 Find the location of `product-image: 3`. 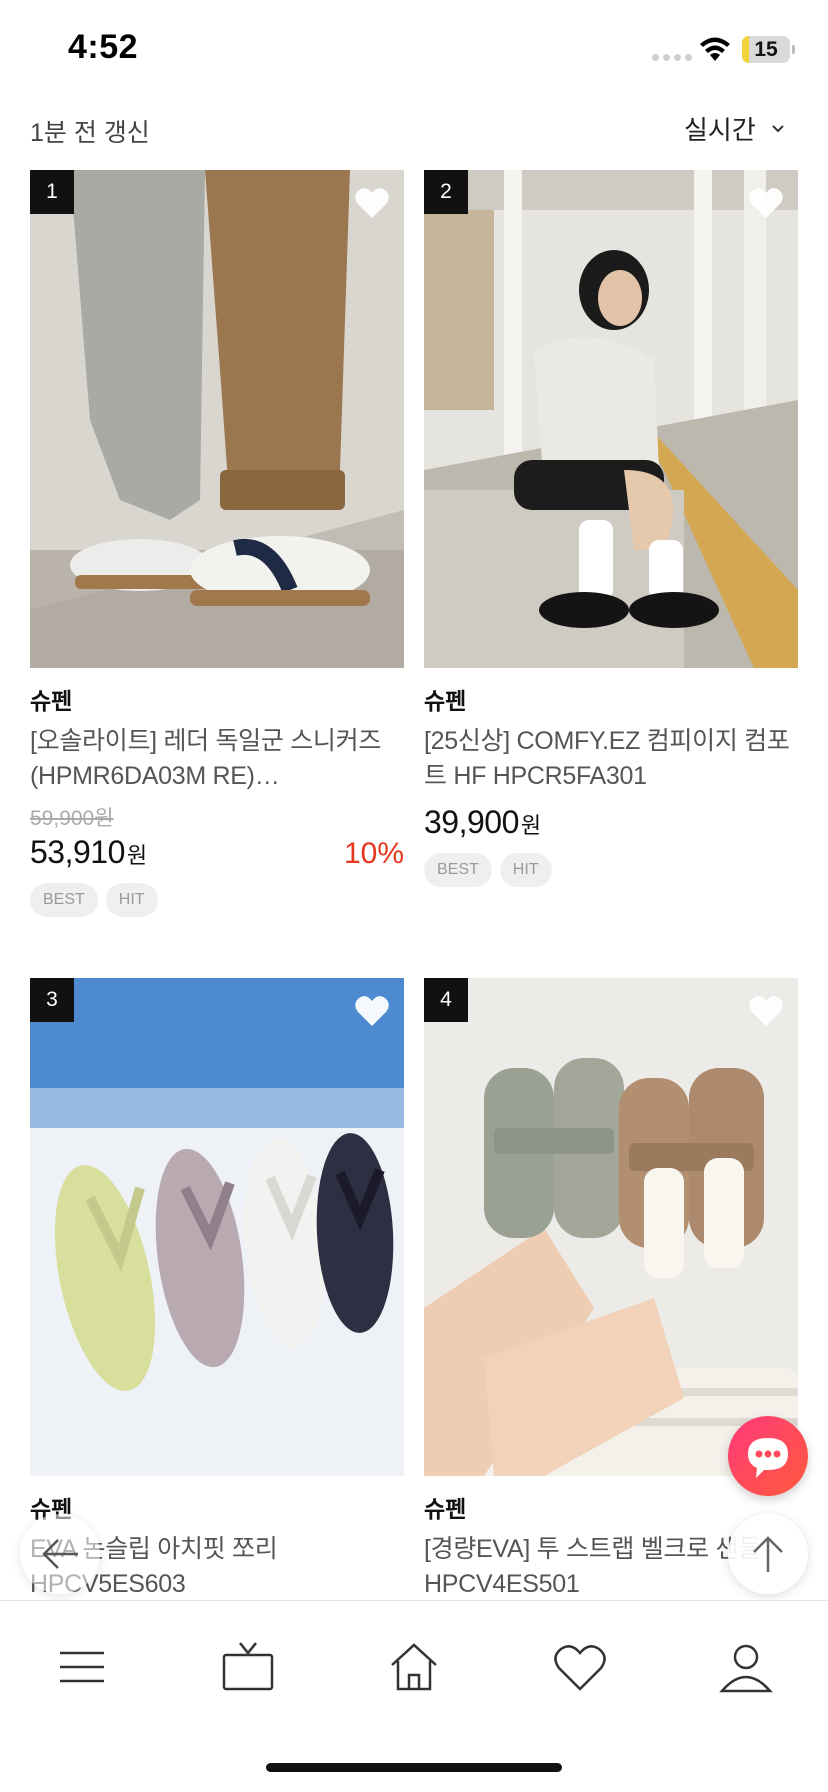

product-image: 3 is located at coordinates (217, 1227).